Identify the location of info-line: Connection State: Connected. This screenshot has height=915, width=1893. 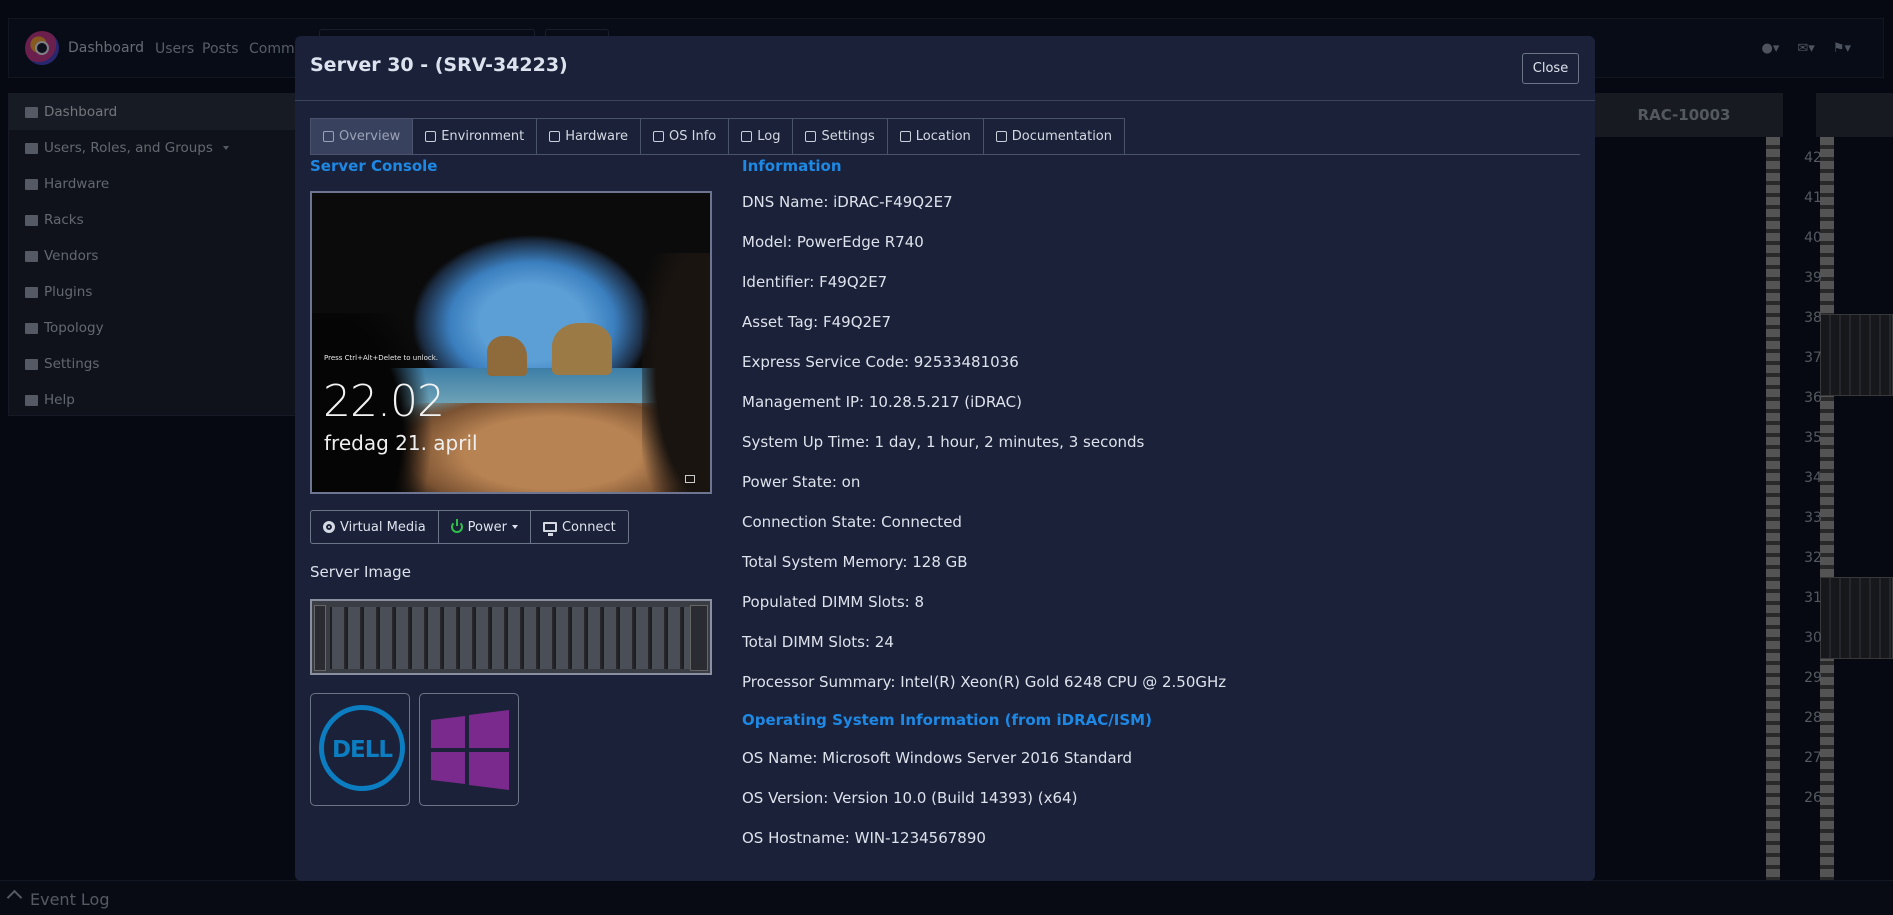
(852, 522).